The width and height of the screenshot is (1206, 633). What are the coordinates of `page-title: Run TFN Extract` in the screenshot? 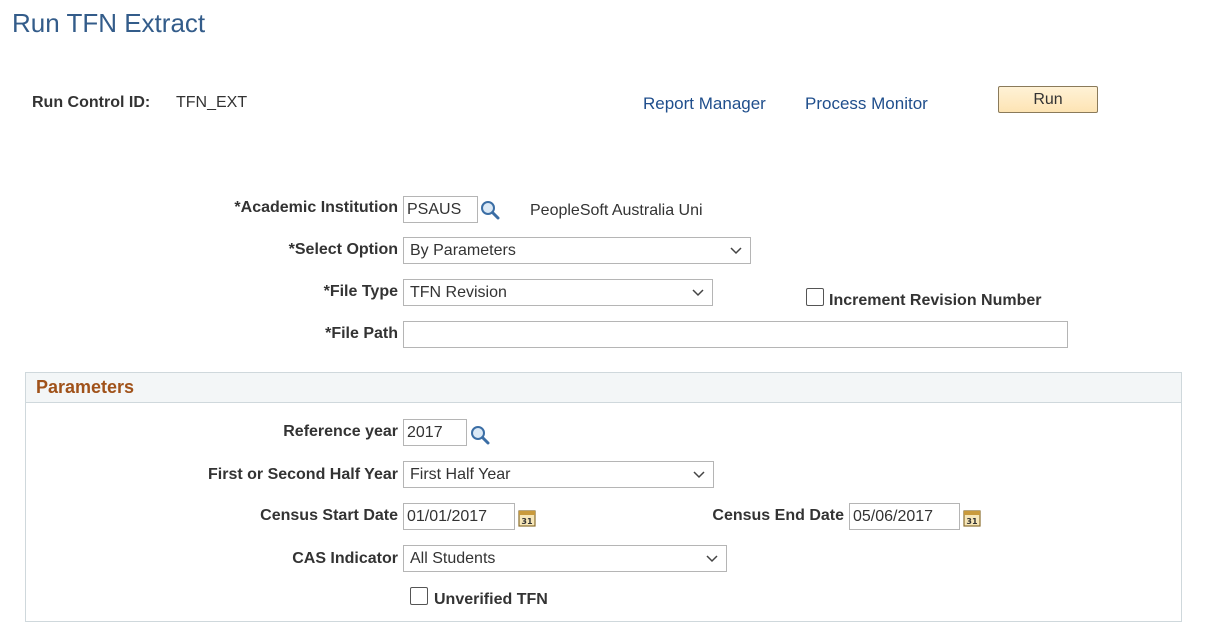 It's located at (109, 23).